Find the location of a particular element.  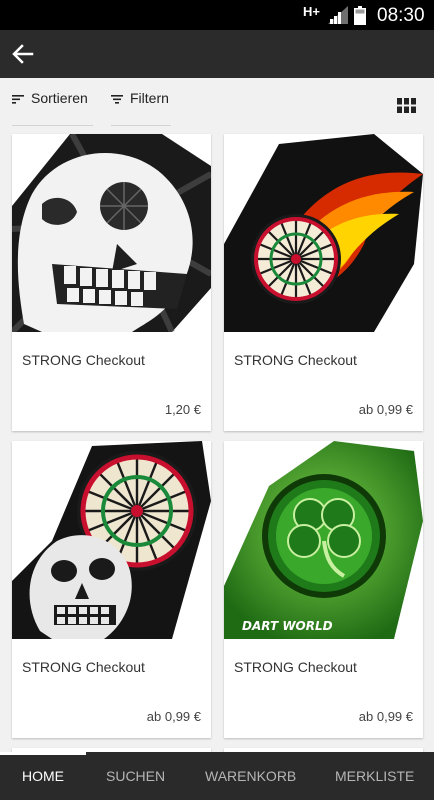

product-image: DART WORLD is located at coordinates (323, 540).